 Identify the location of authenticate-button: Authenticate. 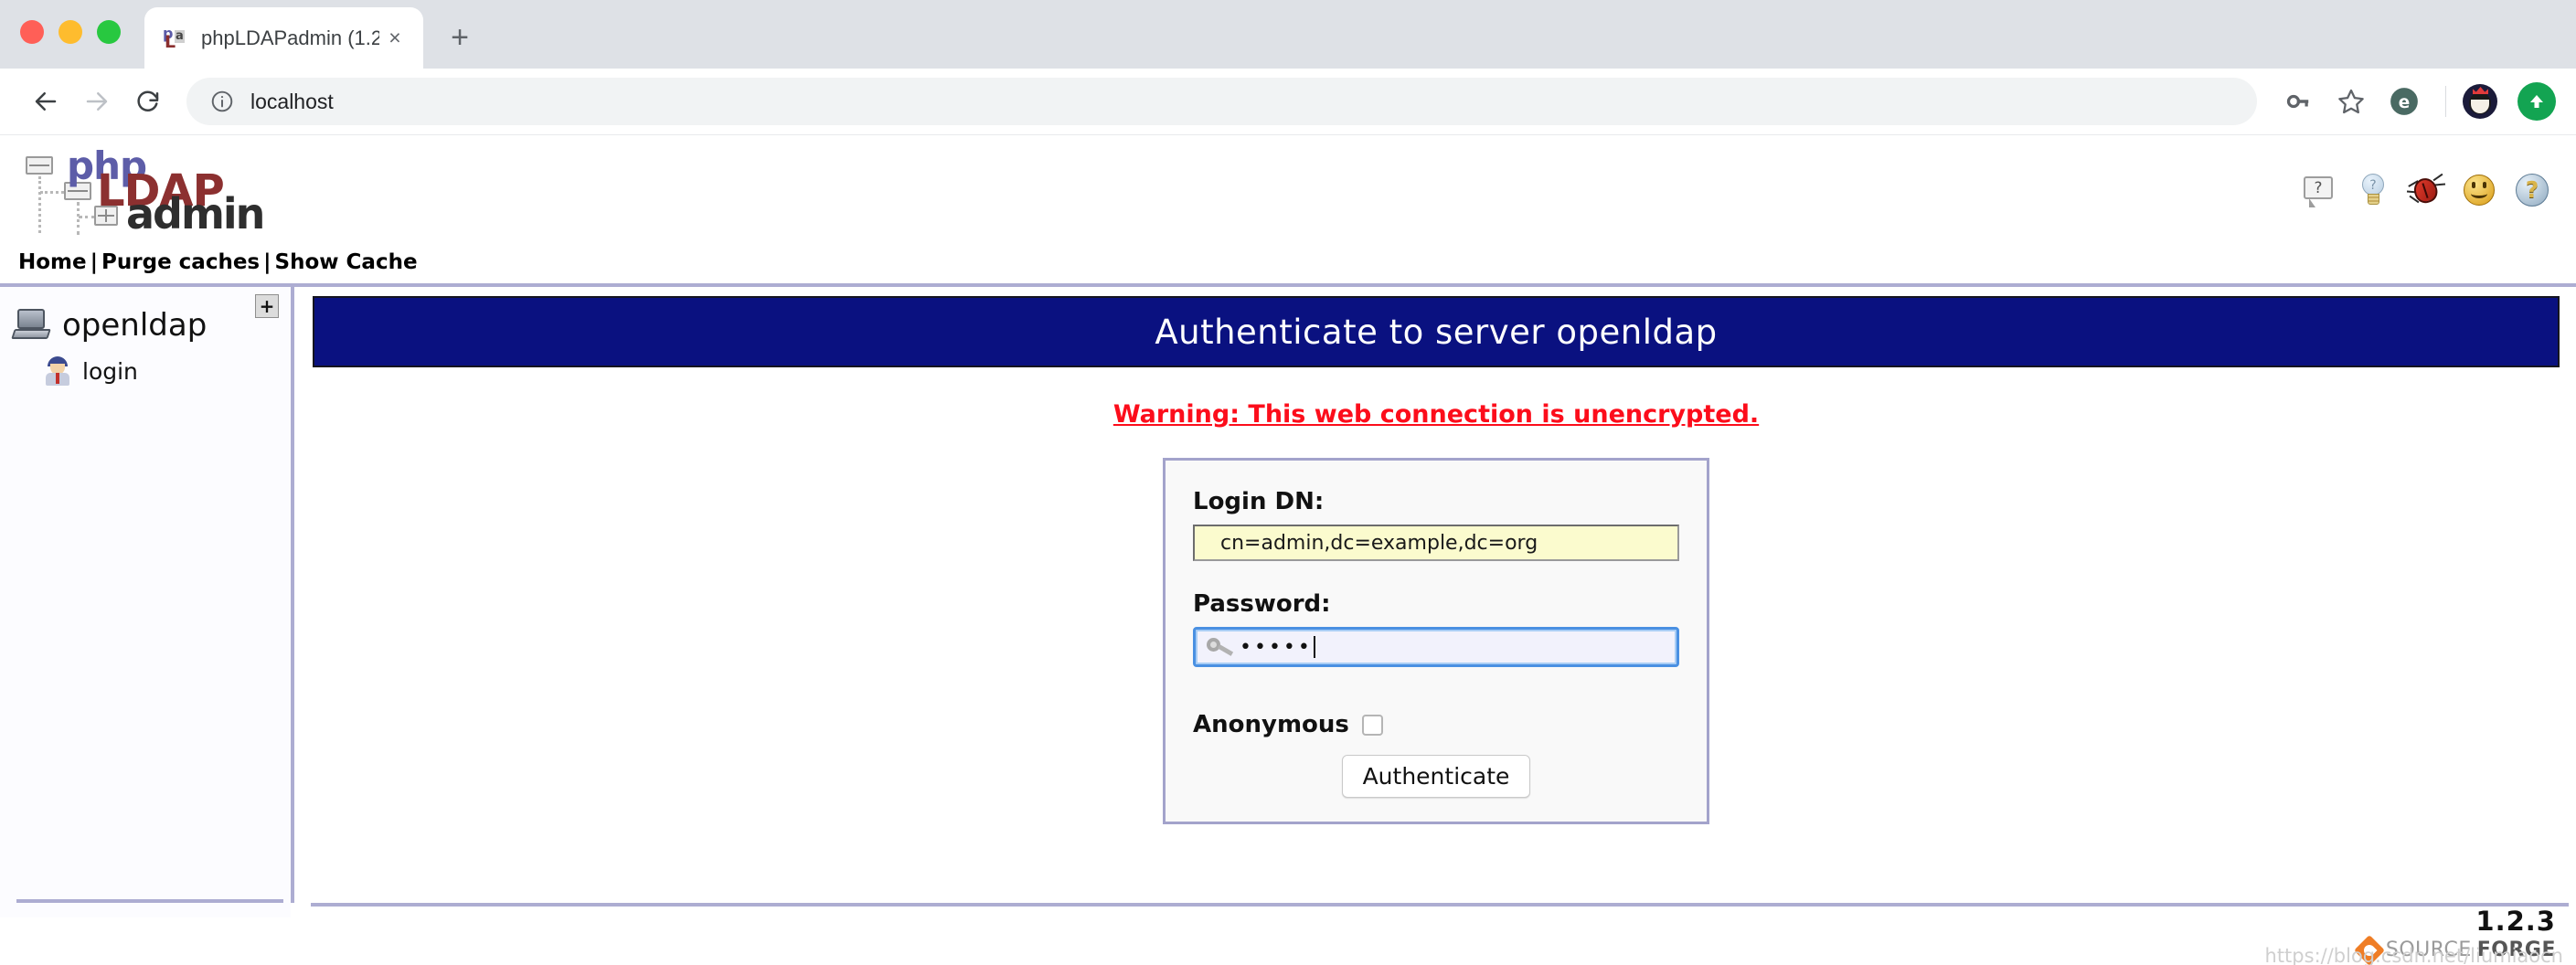
(1436, 776).